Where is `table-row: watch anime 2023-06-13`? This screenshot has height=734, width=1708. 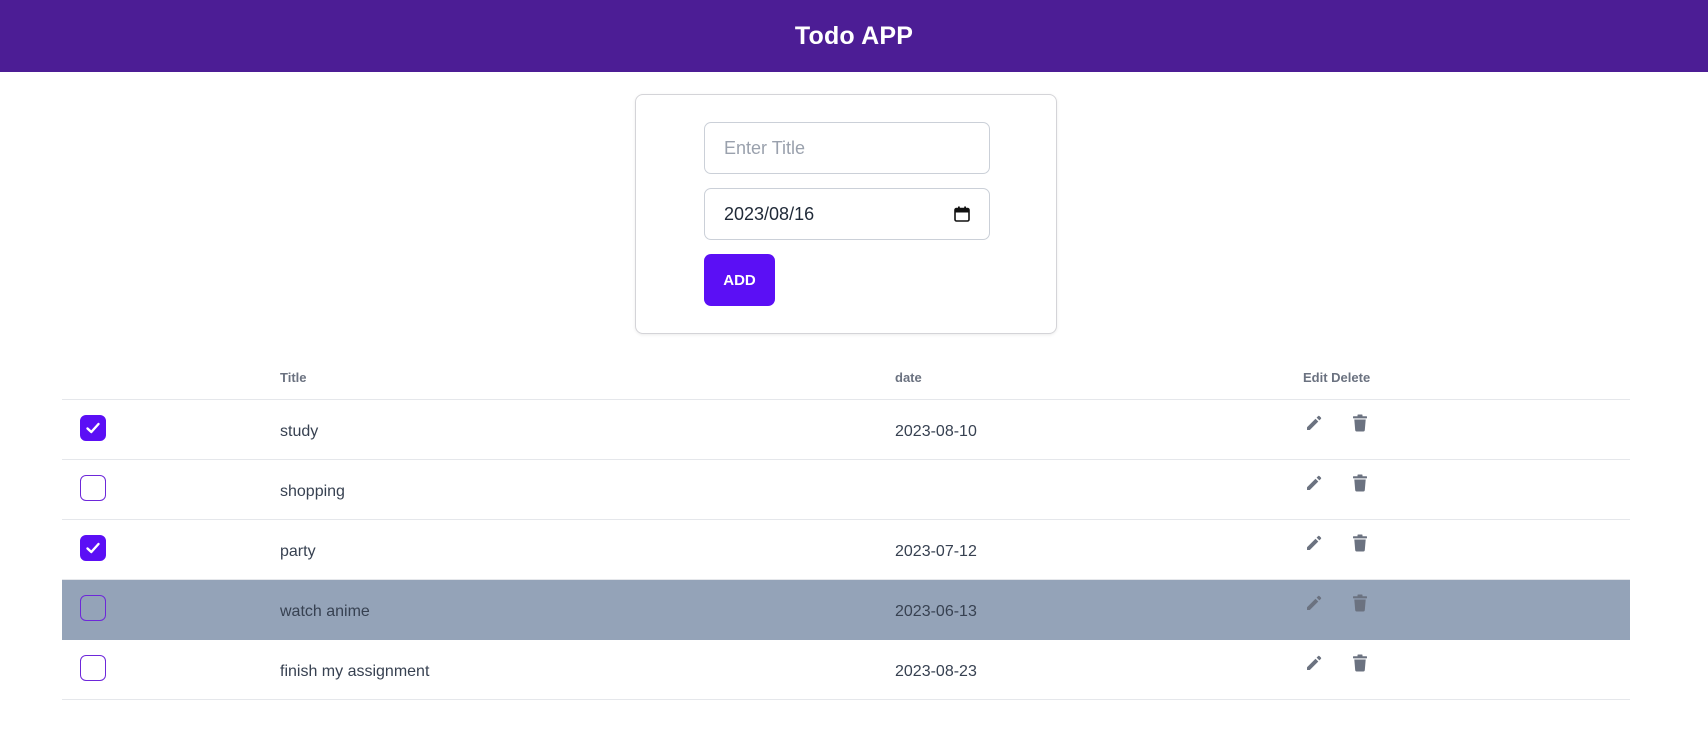
table-row: watch anime 2023-06-13 is located at coordinates (846, 610).